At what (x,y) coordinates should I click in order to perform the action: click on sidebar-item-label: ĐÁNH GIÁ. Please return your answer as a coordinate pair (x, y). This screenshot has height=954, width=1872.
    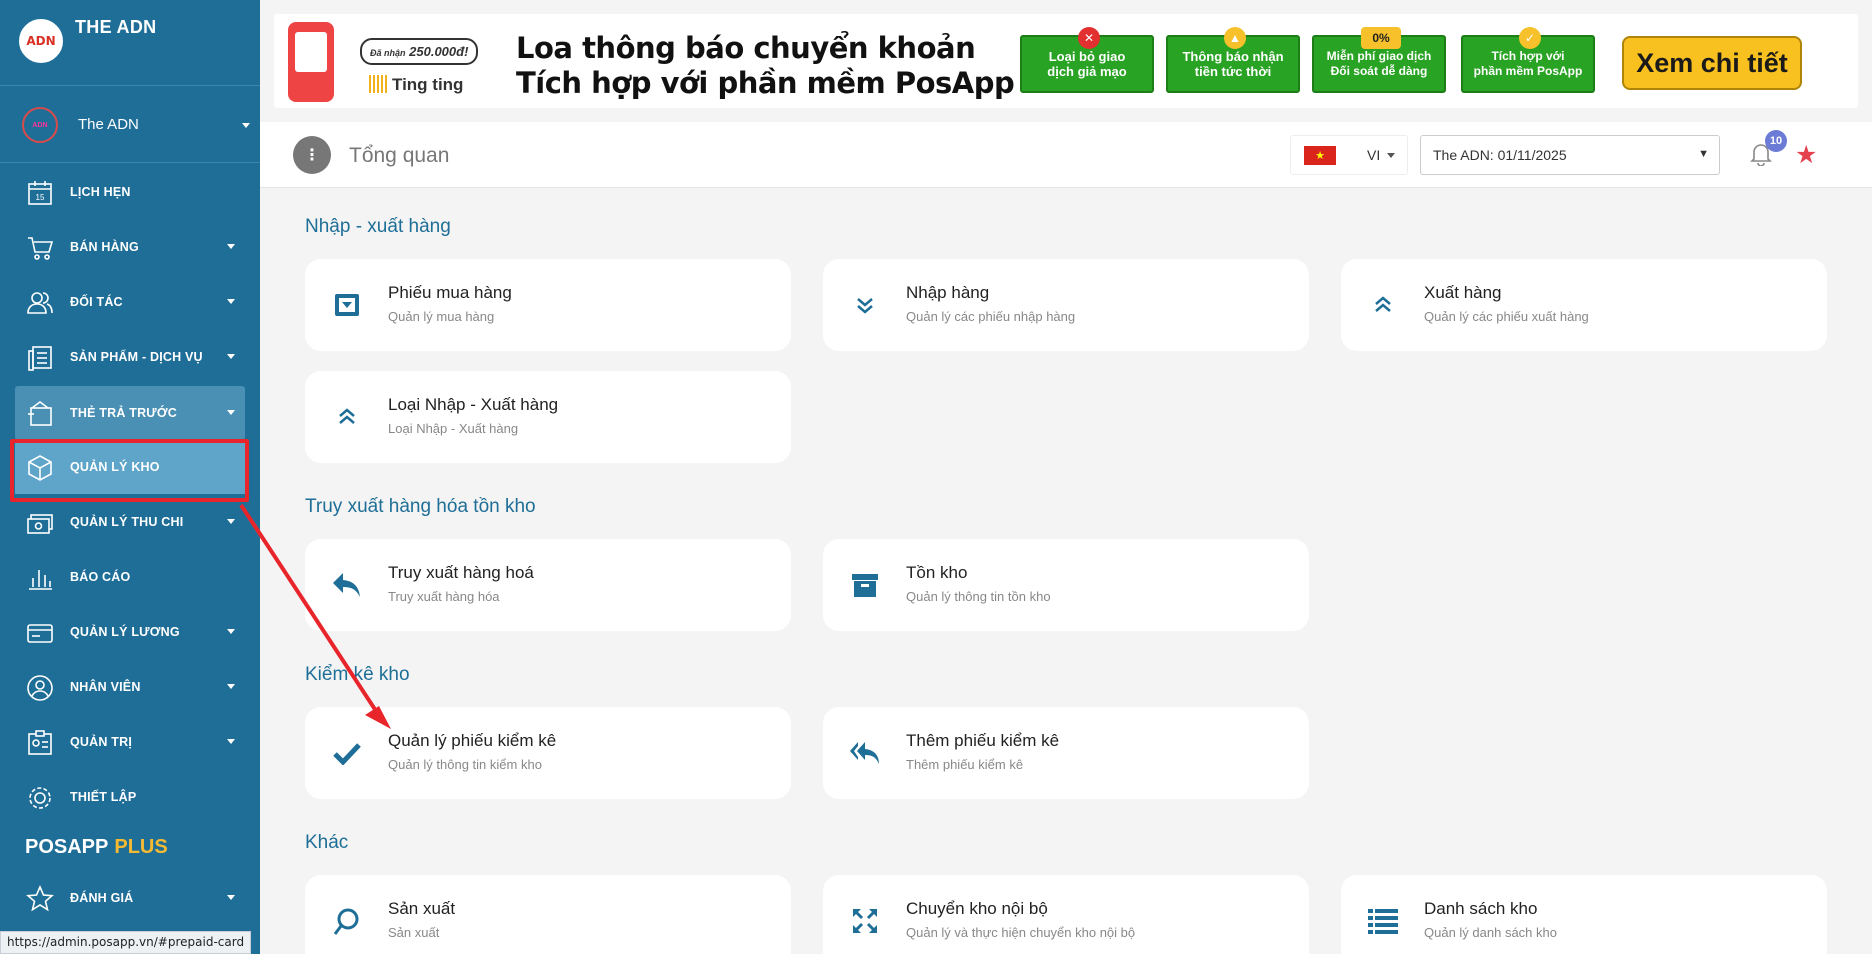
    Looking at the image, I should click on (102, 898).